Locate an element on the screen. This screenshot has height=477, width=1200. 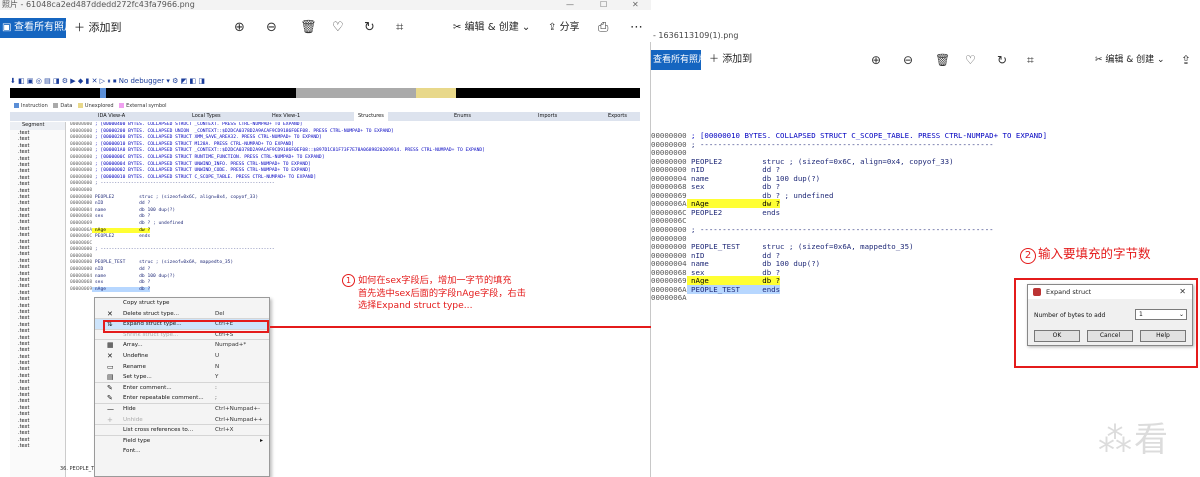
cancel-button: Cancel is located at coordinates (1110, 336).